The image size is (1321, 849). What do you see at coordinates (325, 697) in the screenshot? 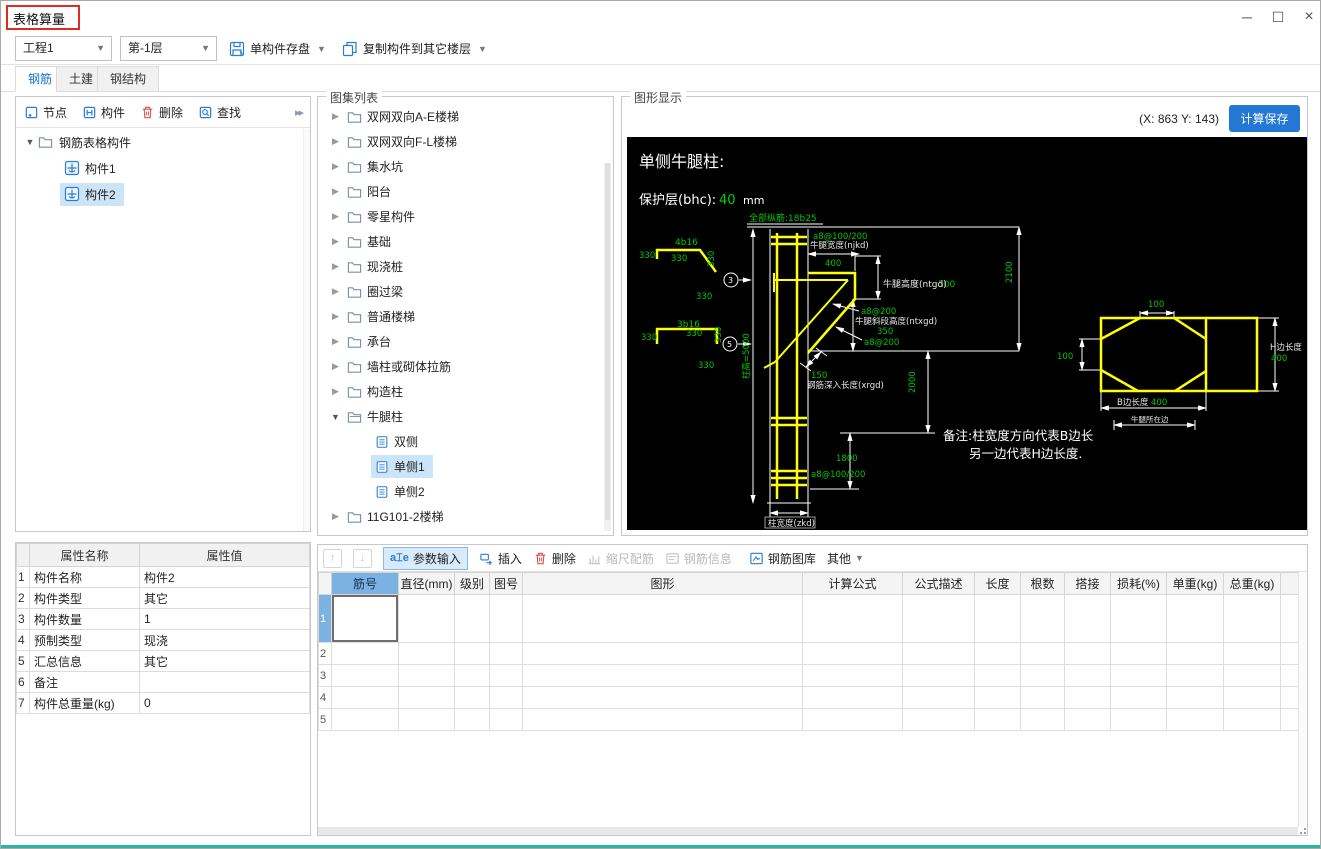
I see `row-number: 4` at bounding box center [325, 697].